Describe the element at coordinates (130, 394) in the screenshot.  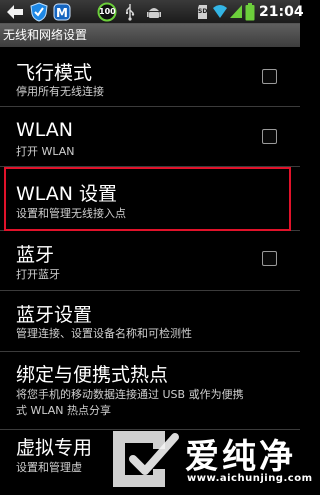
I see `list-item-summary-line1: 将您手机的移动数据连接通过 USB 或作为便携` at that location.